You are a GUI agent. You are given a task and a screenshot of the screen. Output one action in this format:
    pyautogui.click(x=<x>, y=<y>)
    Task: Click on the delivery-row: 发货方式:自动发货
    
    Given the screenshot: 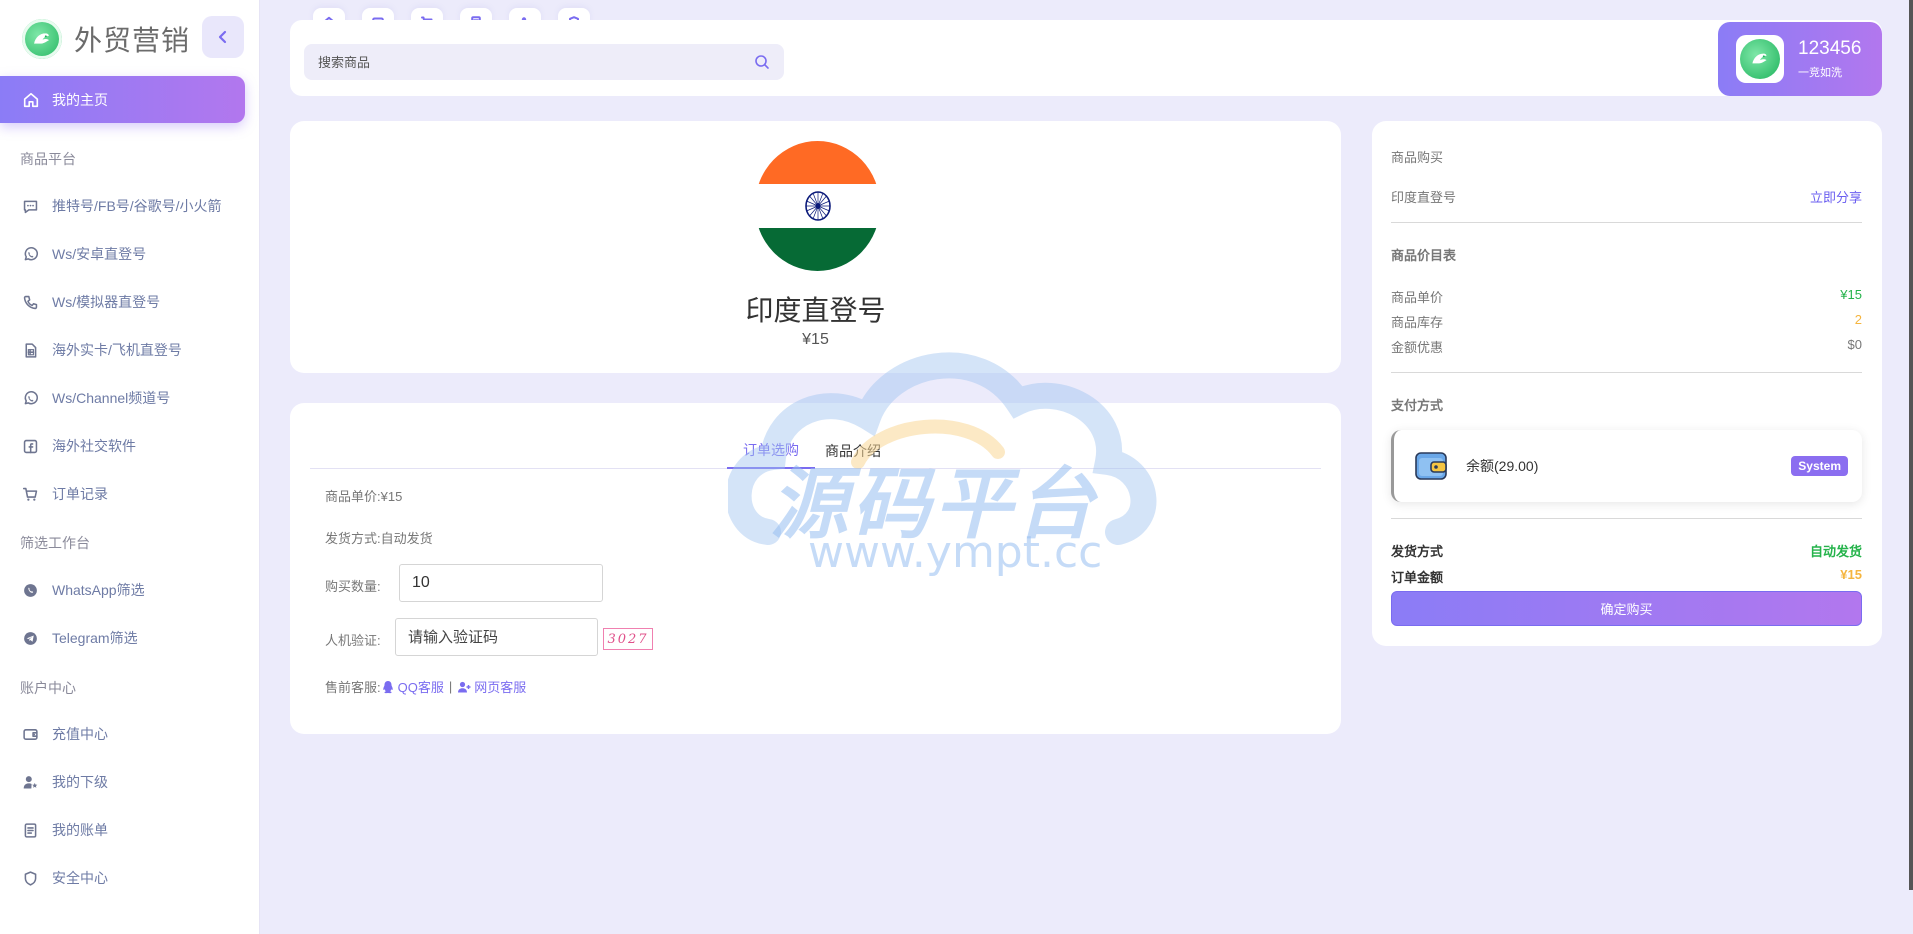 What is the action you would take?
    pyautogui.click(x=379, y=537)
    